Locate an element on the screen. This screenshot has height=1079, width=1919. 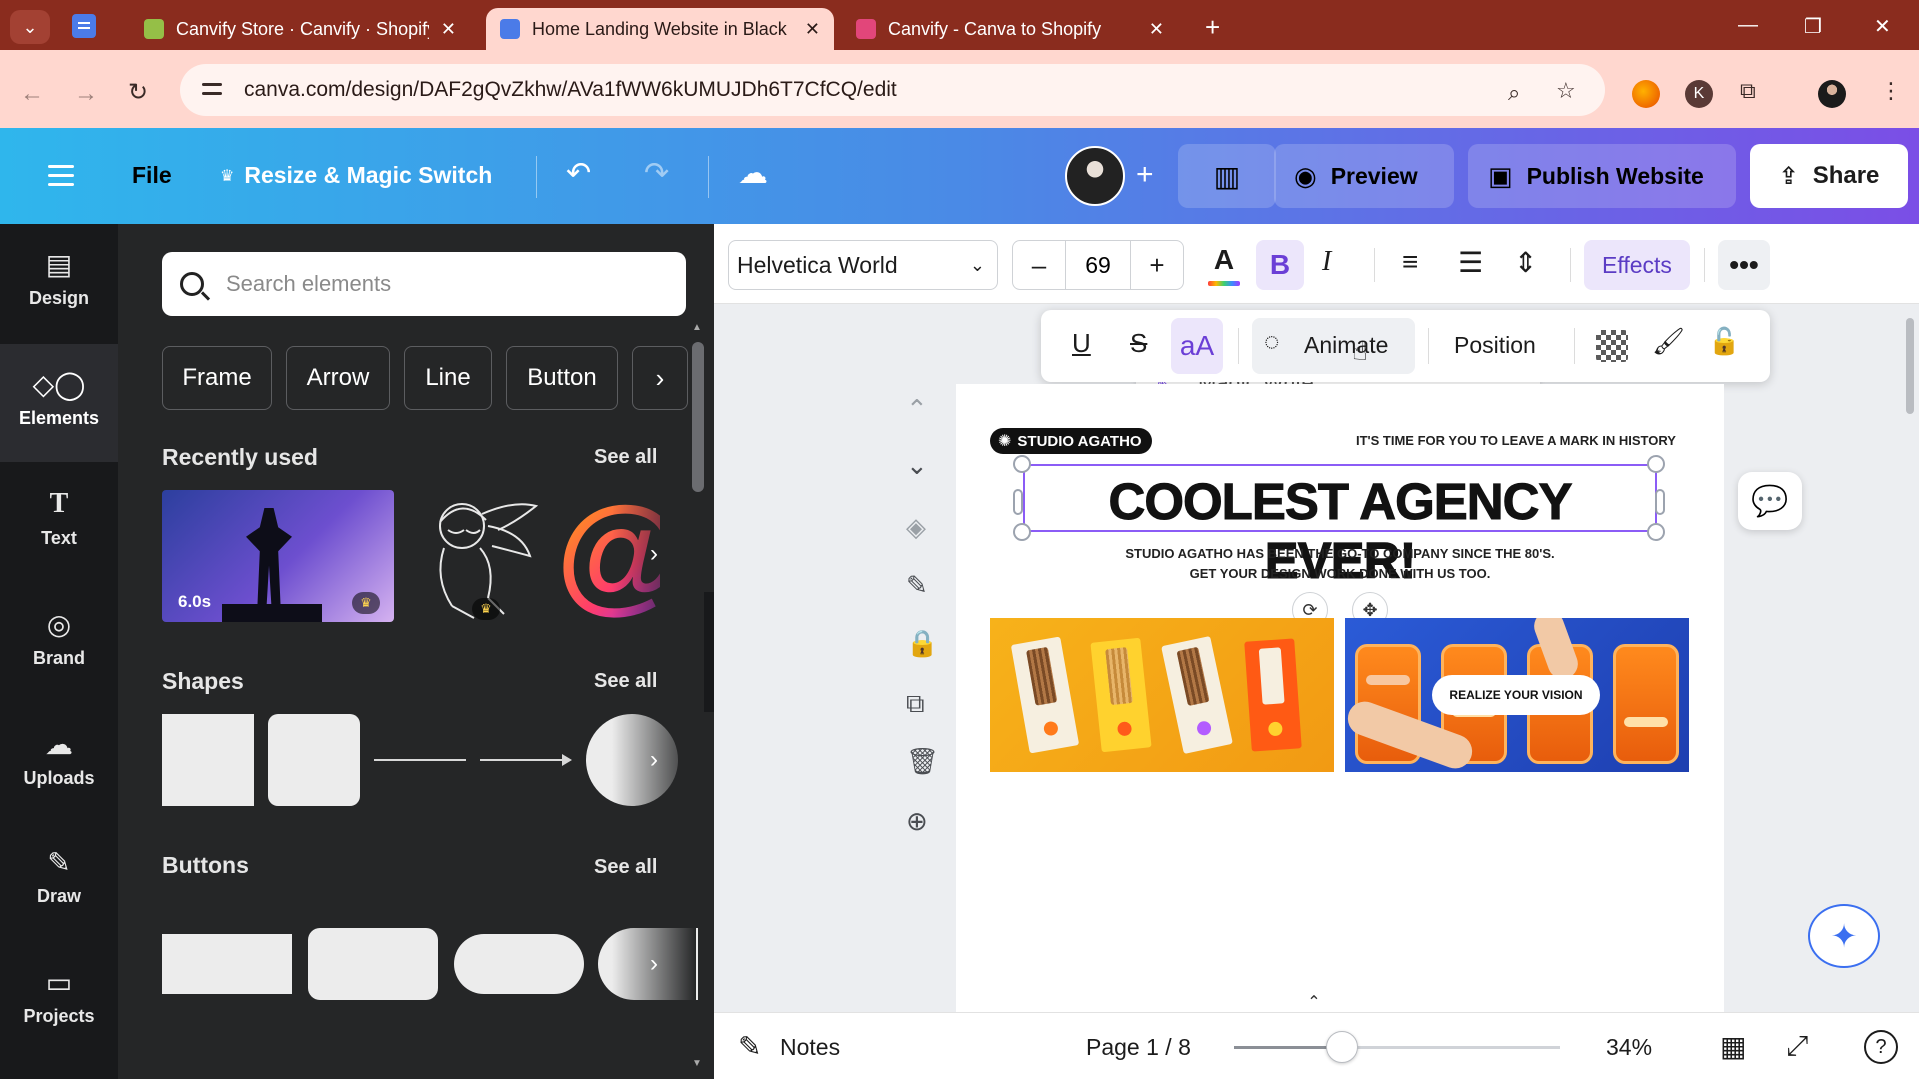
resize-handle-left is located at coordinates (1018, 502).